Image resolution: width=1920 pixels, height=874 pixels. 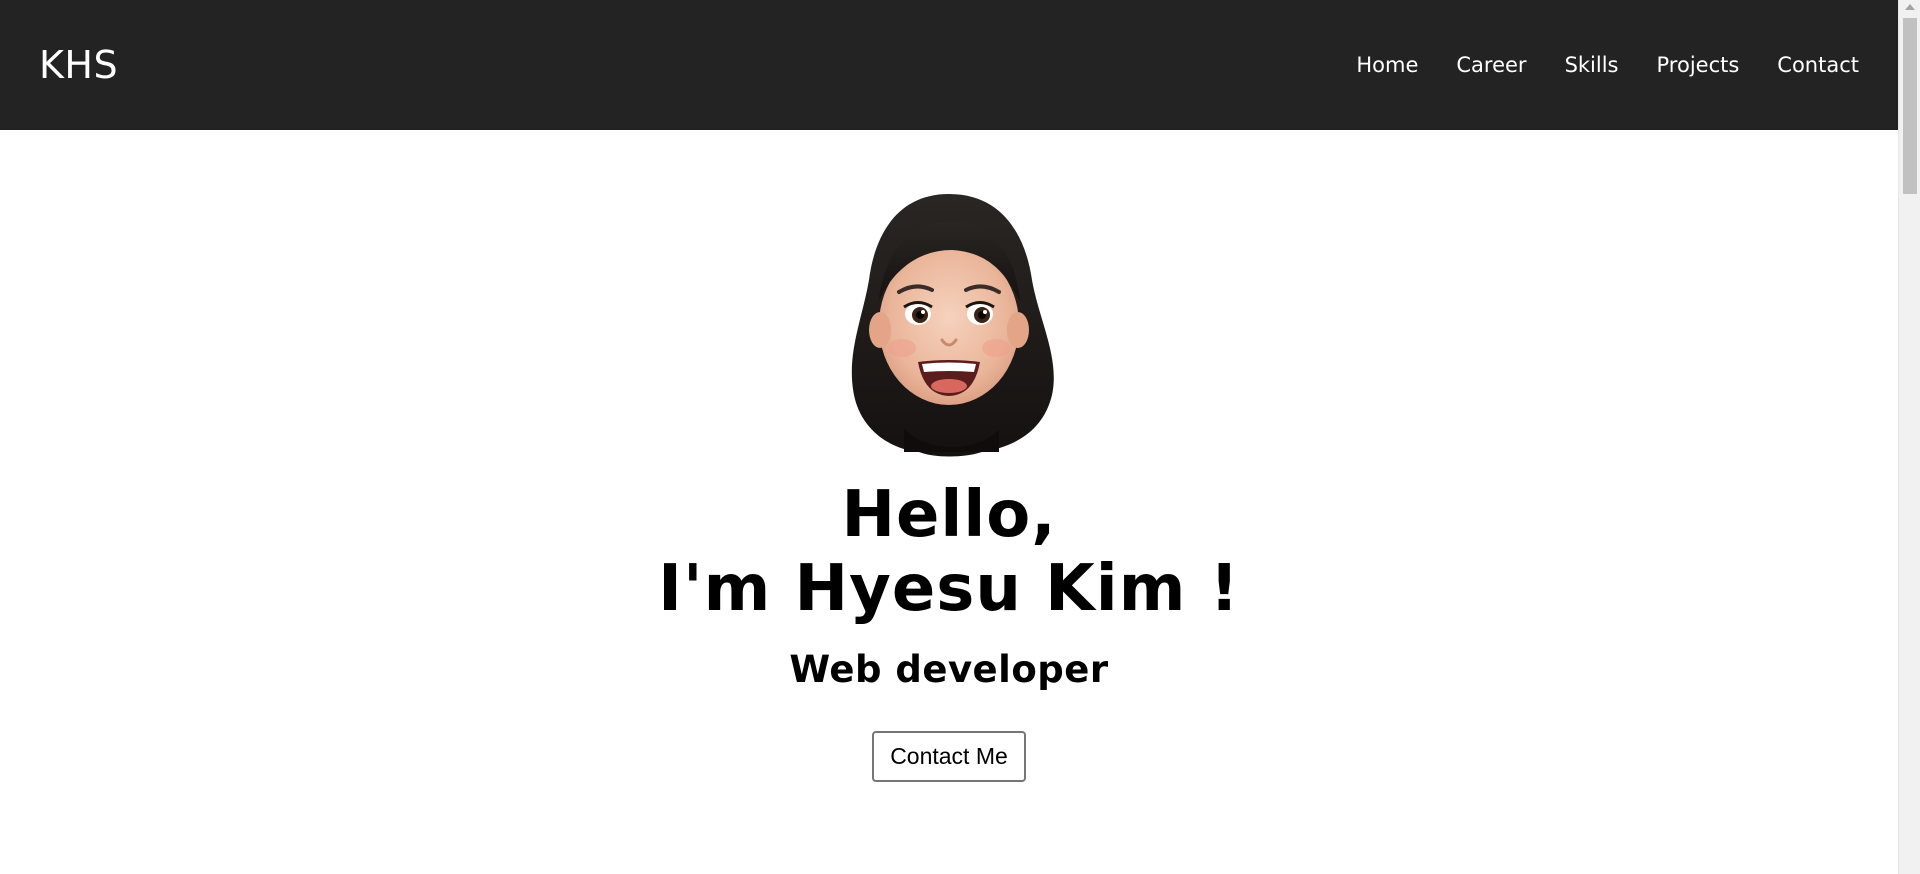 I want to click on nav-item-projects: Projects, so click(x=1698, y=65).